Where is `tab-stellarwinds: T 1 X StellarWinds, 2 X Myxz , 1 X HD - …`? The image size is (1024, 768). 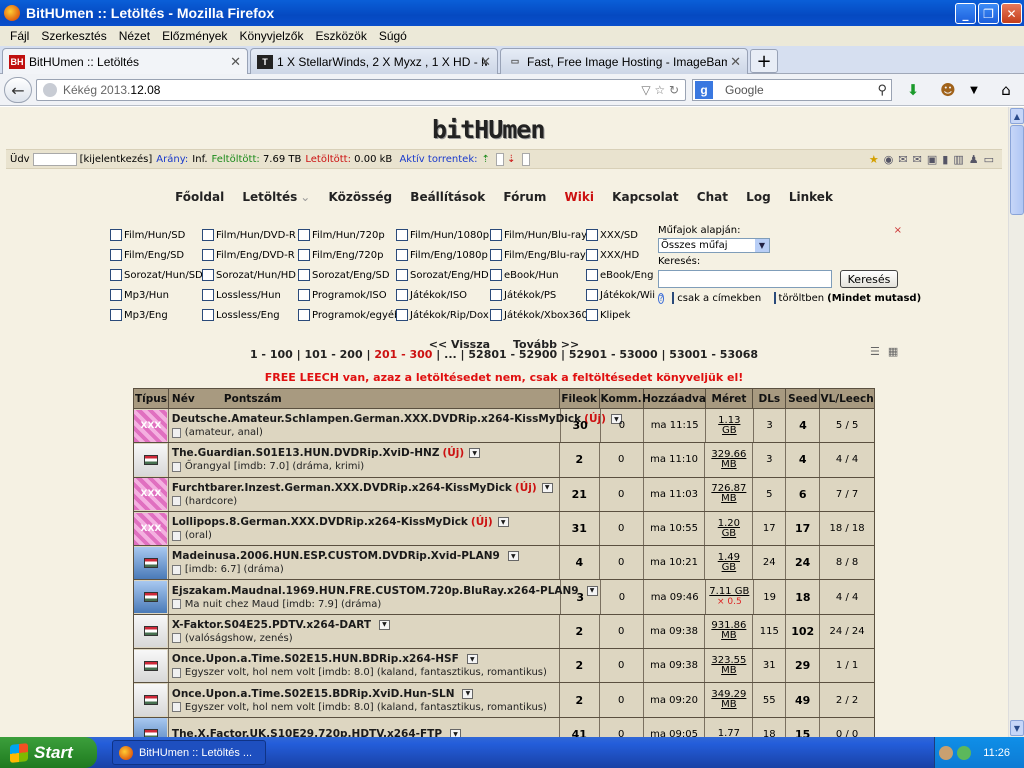
tab-stellarwinds: T 1 X StellarWinds, 2 X Myxz , 1 X HD - … is located at coordinates (374, 61).